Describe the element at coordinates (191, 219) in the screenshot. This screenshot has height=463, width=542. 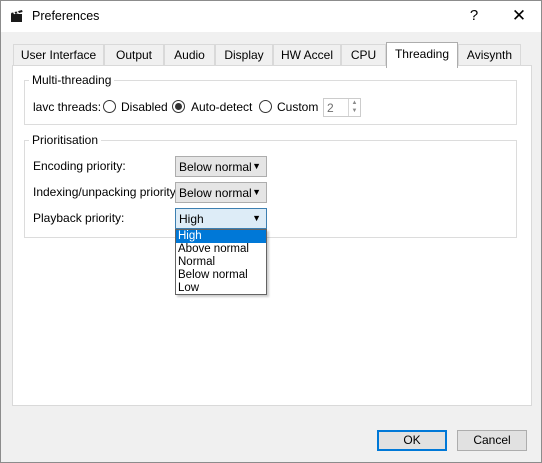
I see `playback-priority-value: High` at that location.